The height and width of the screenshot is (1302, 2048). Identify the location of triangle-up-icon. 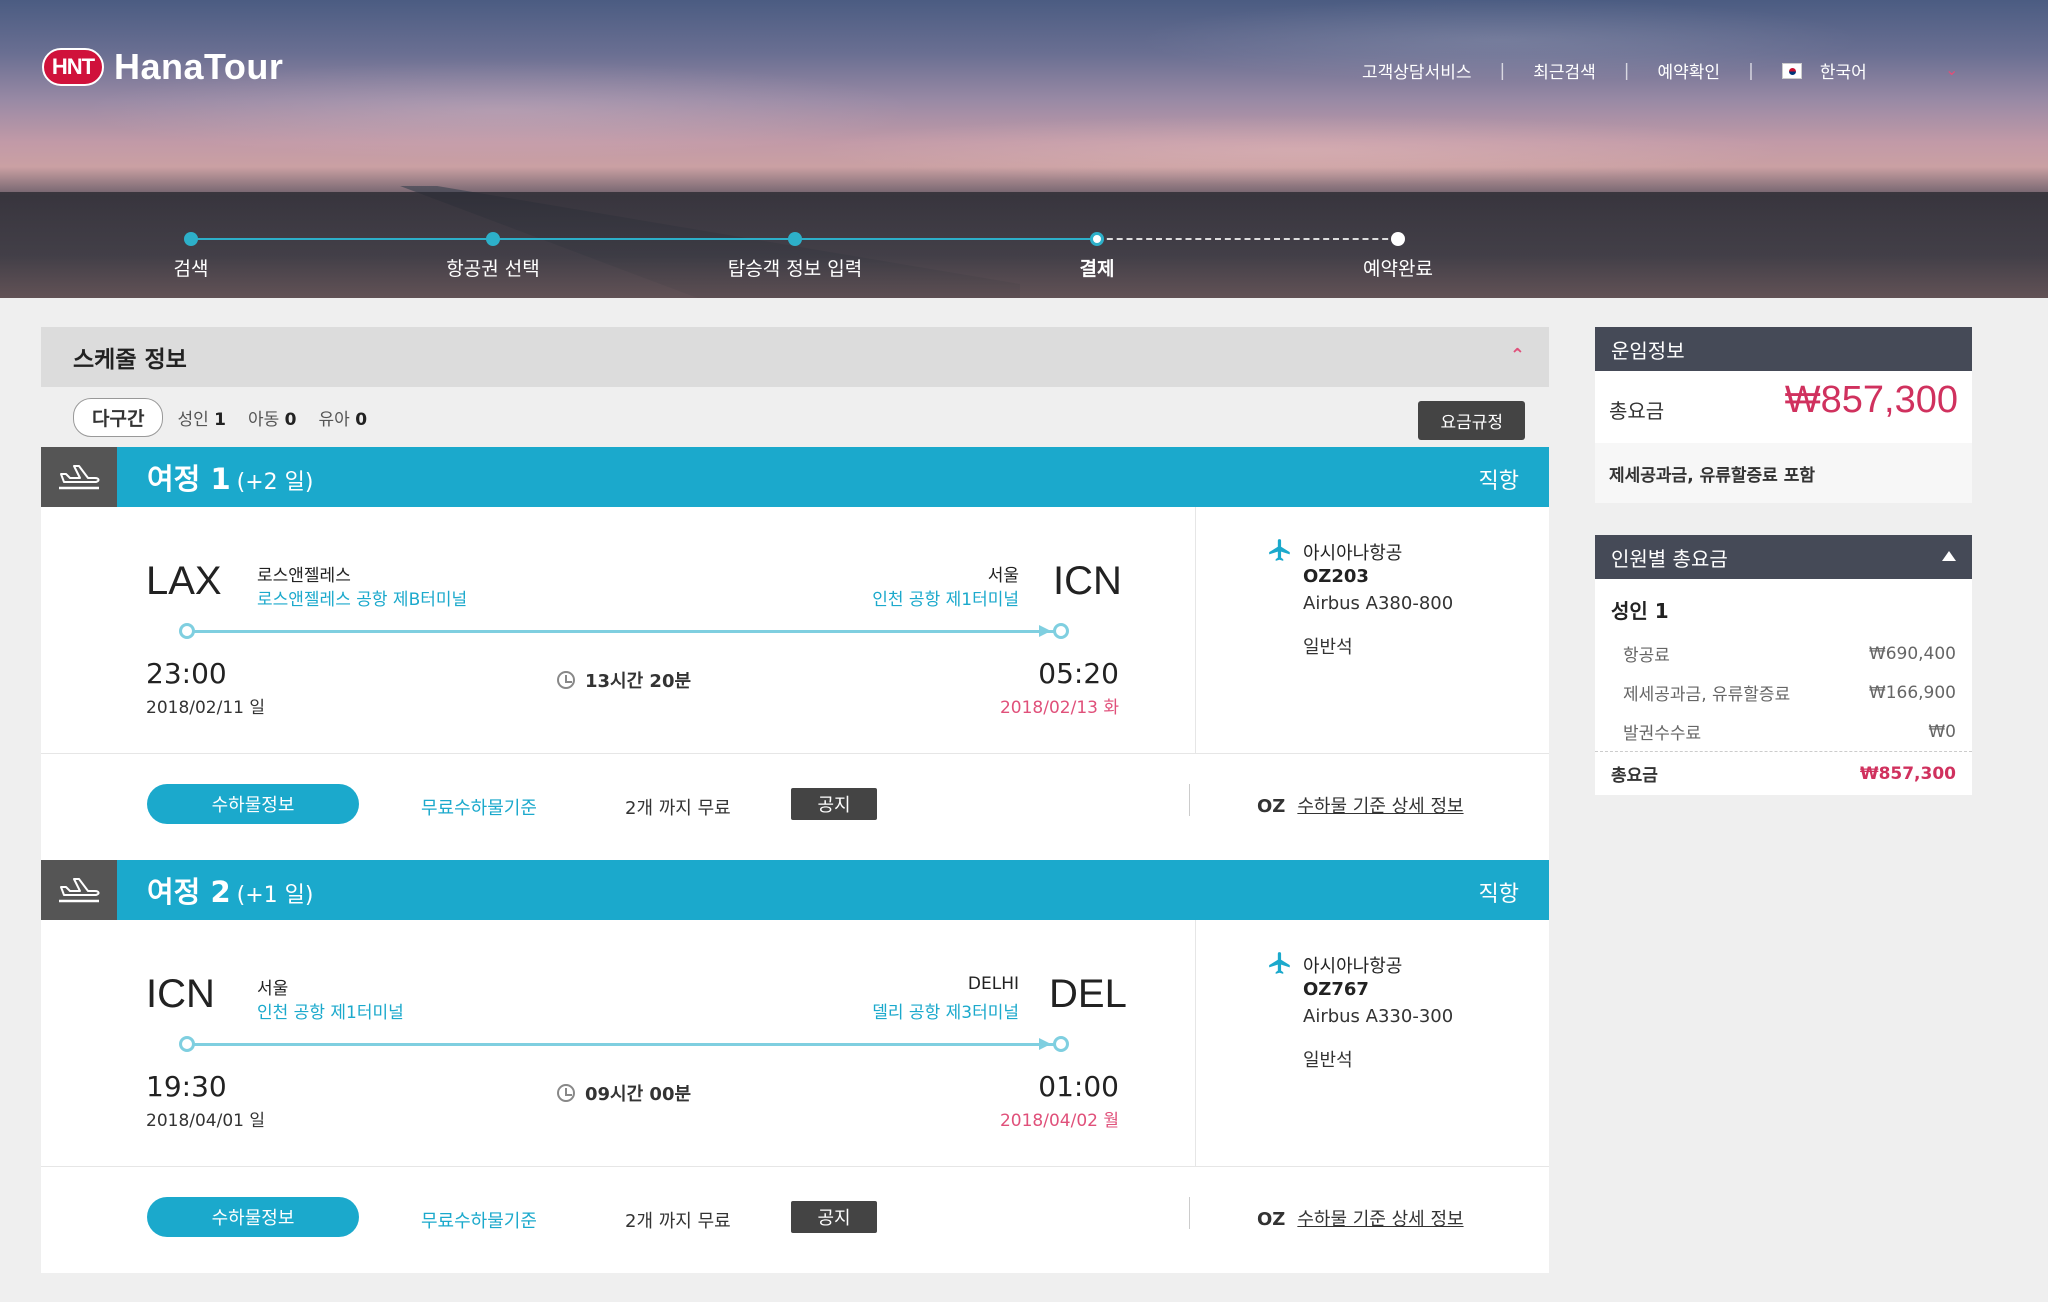
(1949, 556).